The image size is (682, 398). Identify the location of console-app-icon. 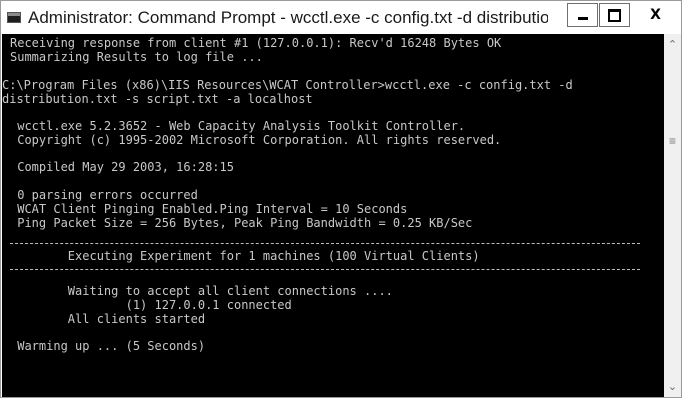
(14, 17).